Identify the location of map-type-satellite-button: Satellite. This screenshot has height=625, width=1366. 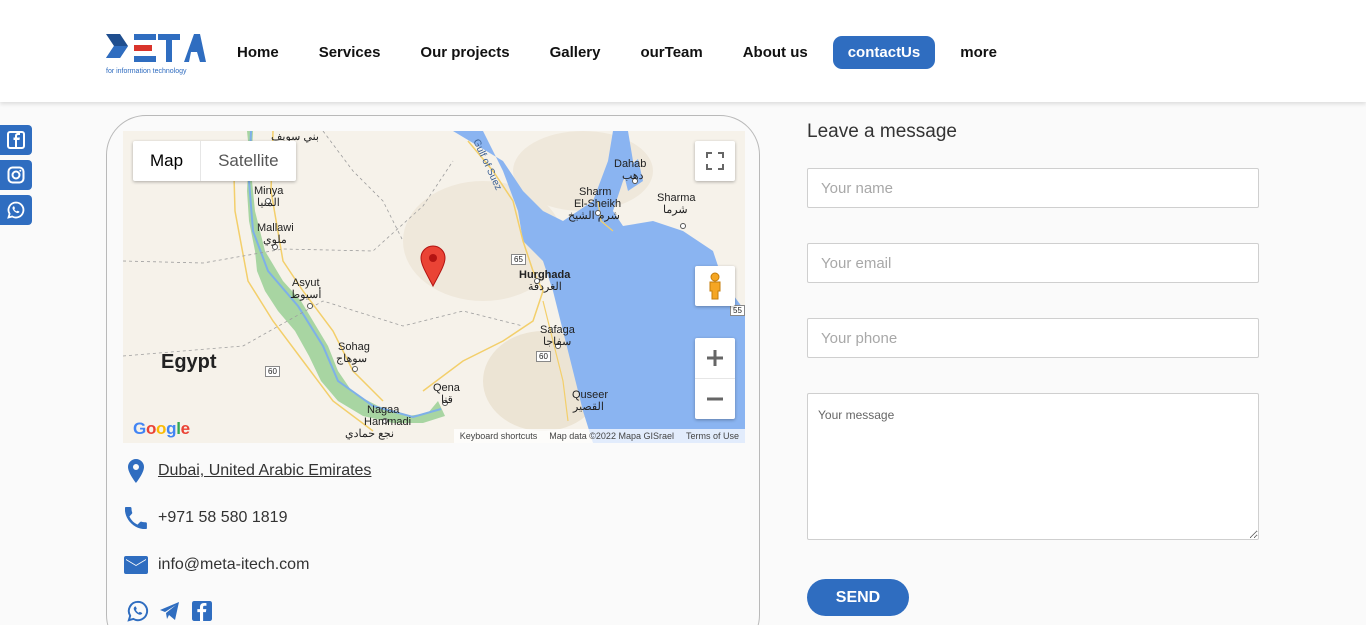
(248, 161).